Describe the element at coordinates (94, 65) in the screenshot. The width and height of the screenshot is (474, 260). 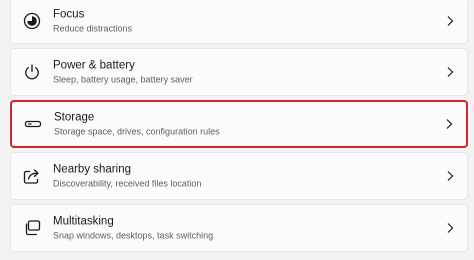
I see `settings-item-title: Power & battery` at that location.